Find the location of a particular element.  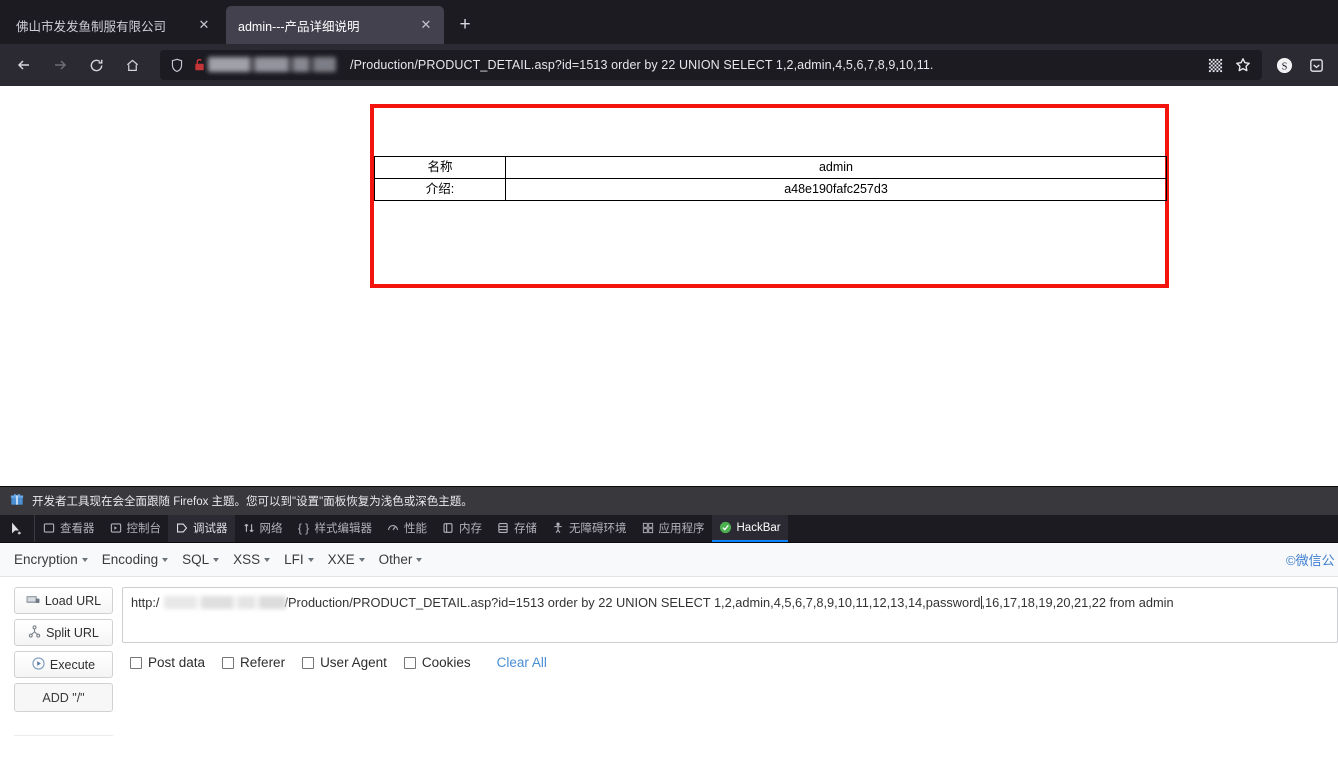

storage-icon is located at coordinates (503, 528).